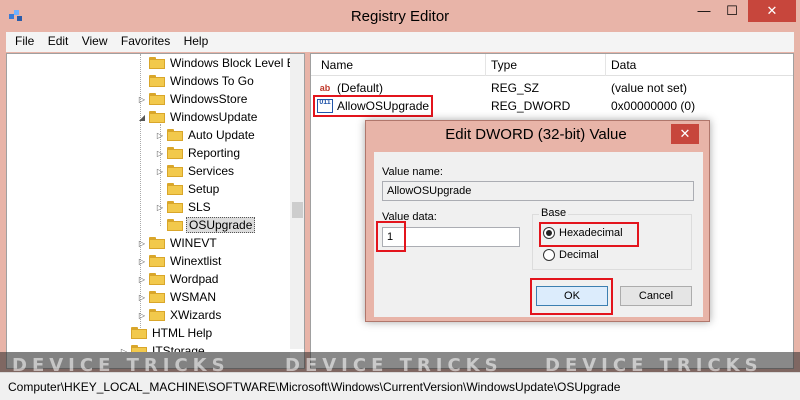 The image size is (800, 400). What do you see at coordinates (212, 81) in the screenshot?
I see `tree-item-label: Windows To Go` at bounding box center [212, 81].